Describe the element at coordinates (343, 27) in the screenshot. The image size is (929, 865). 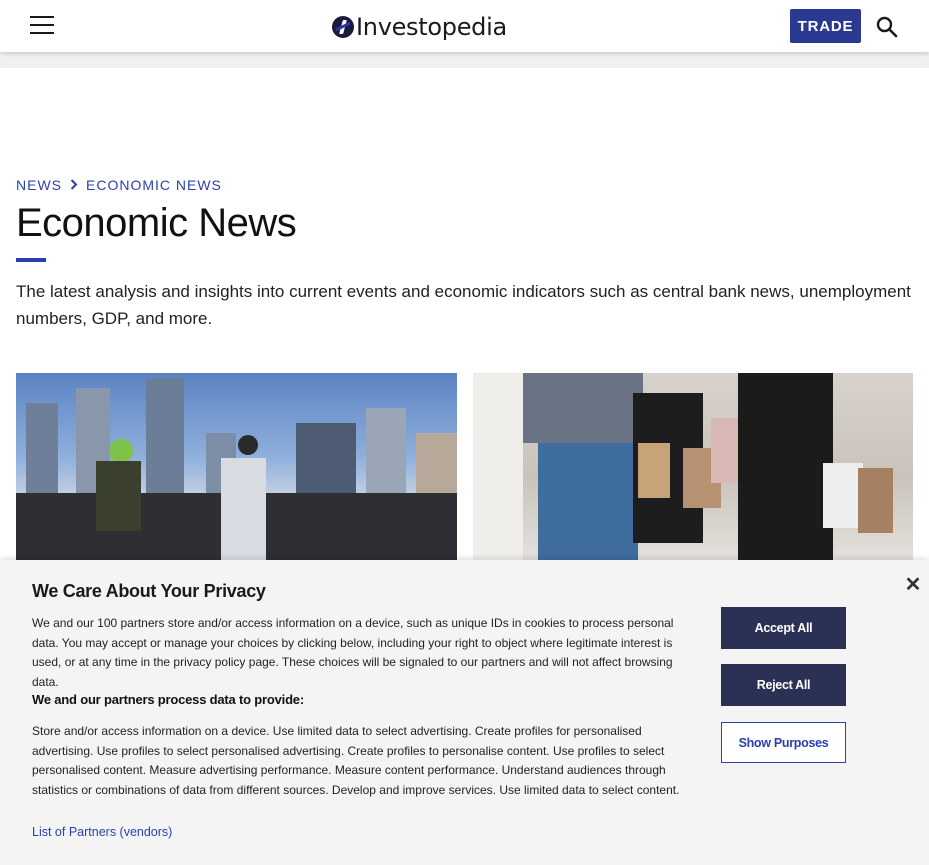
I see `logo-mark-icon` at that location.